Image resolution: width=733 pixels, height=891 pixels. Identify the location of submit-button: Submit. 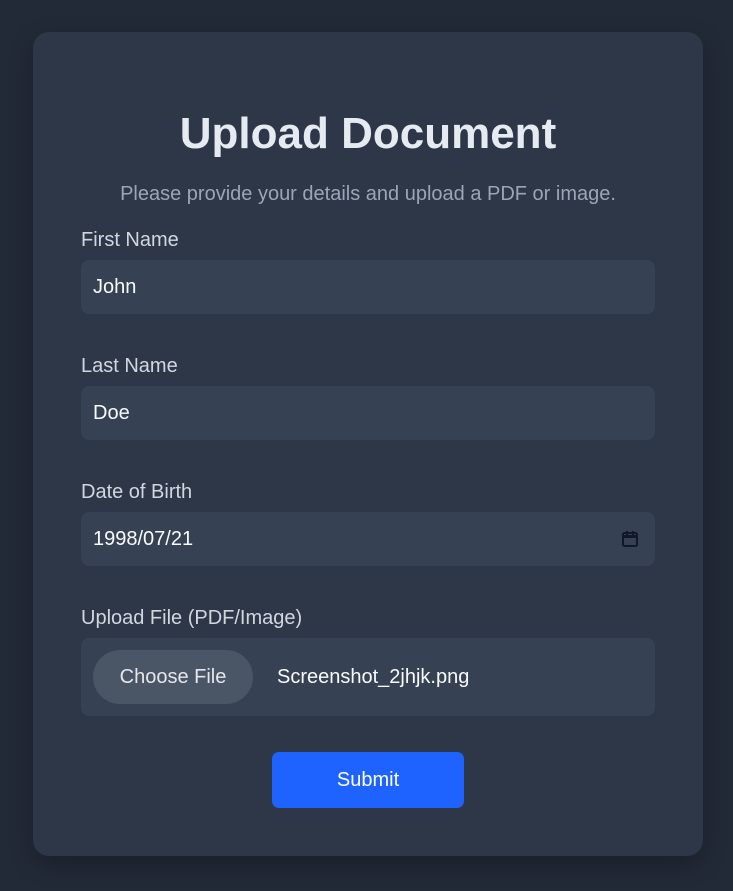
(368, 780).